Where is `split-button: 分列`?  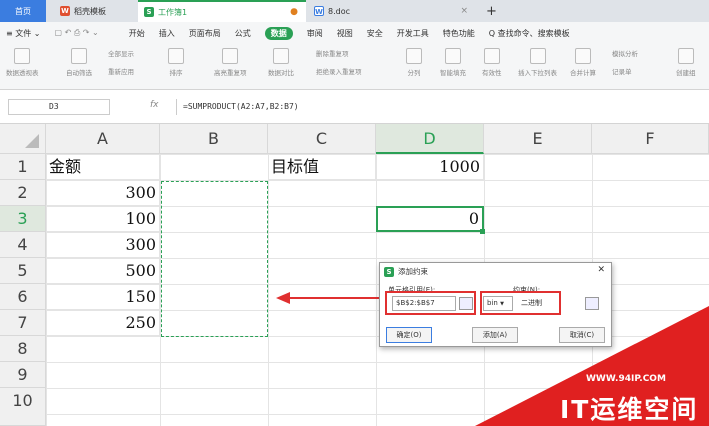
split-button: 分列 is located at coordinates (414, 62).